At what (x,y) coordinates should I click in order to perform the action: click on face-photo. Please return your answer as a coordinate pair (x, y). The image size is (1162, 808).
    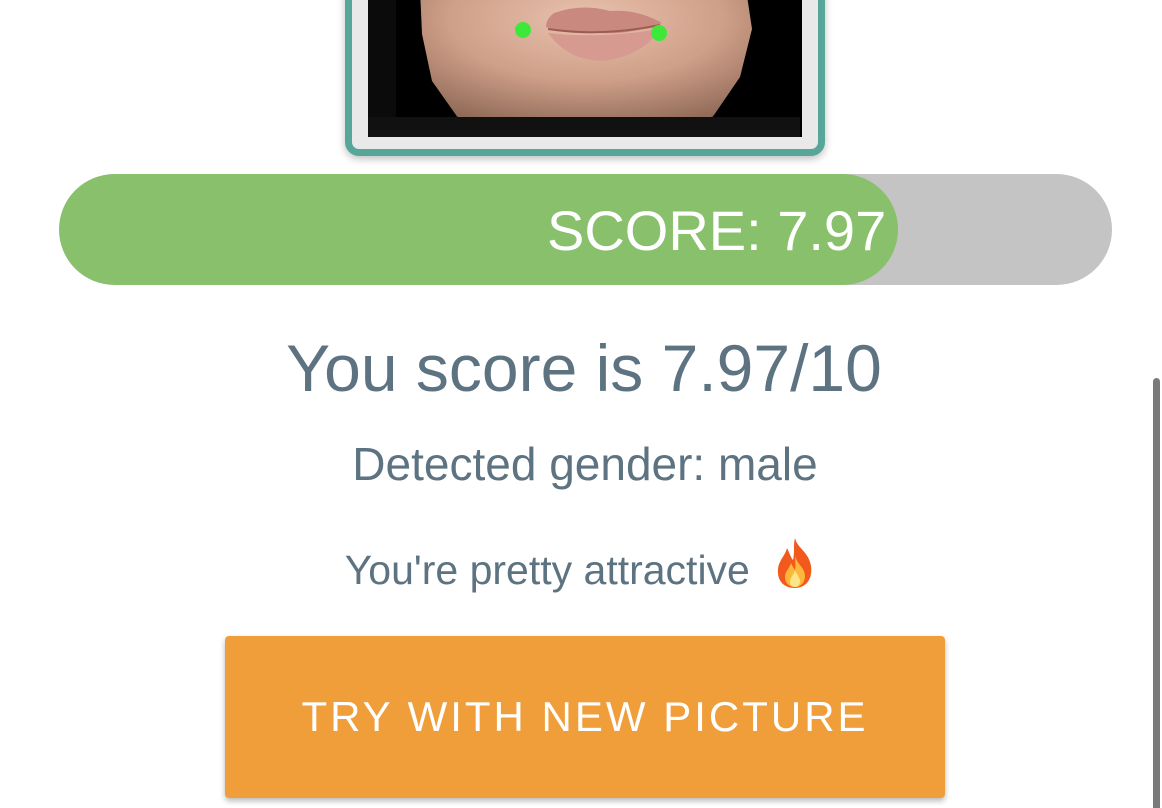
    Looking at the image, I should click on (585, 68).